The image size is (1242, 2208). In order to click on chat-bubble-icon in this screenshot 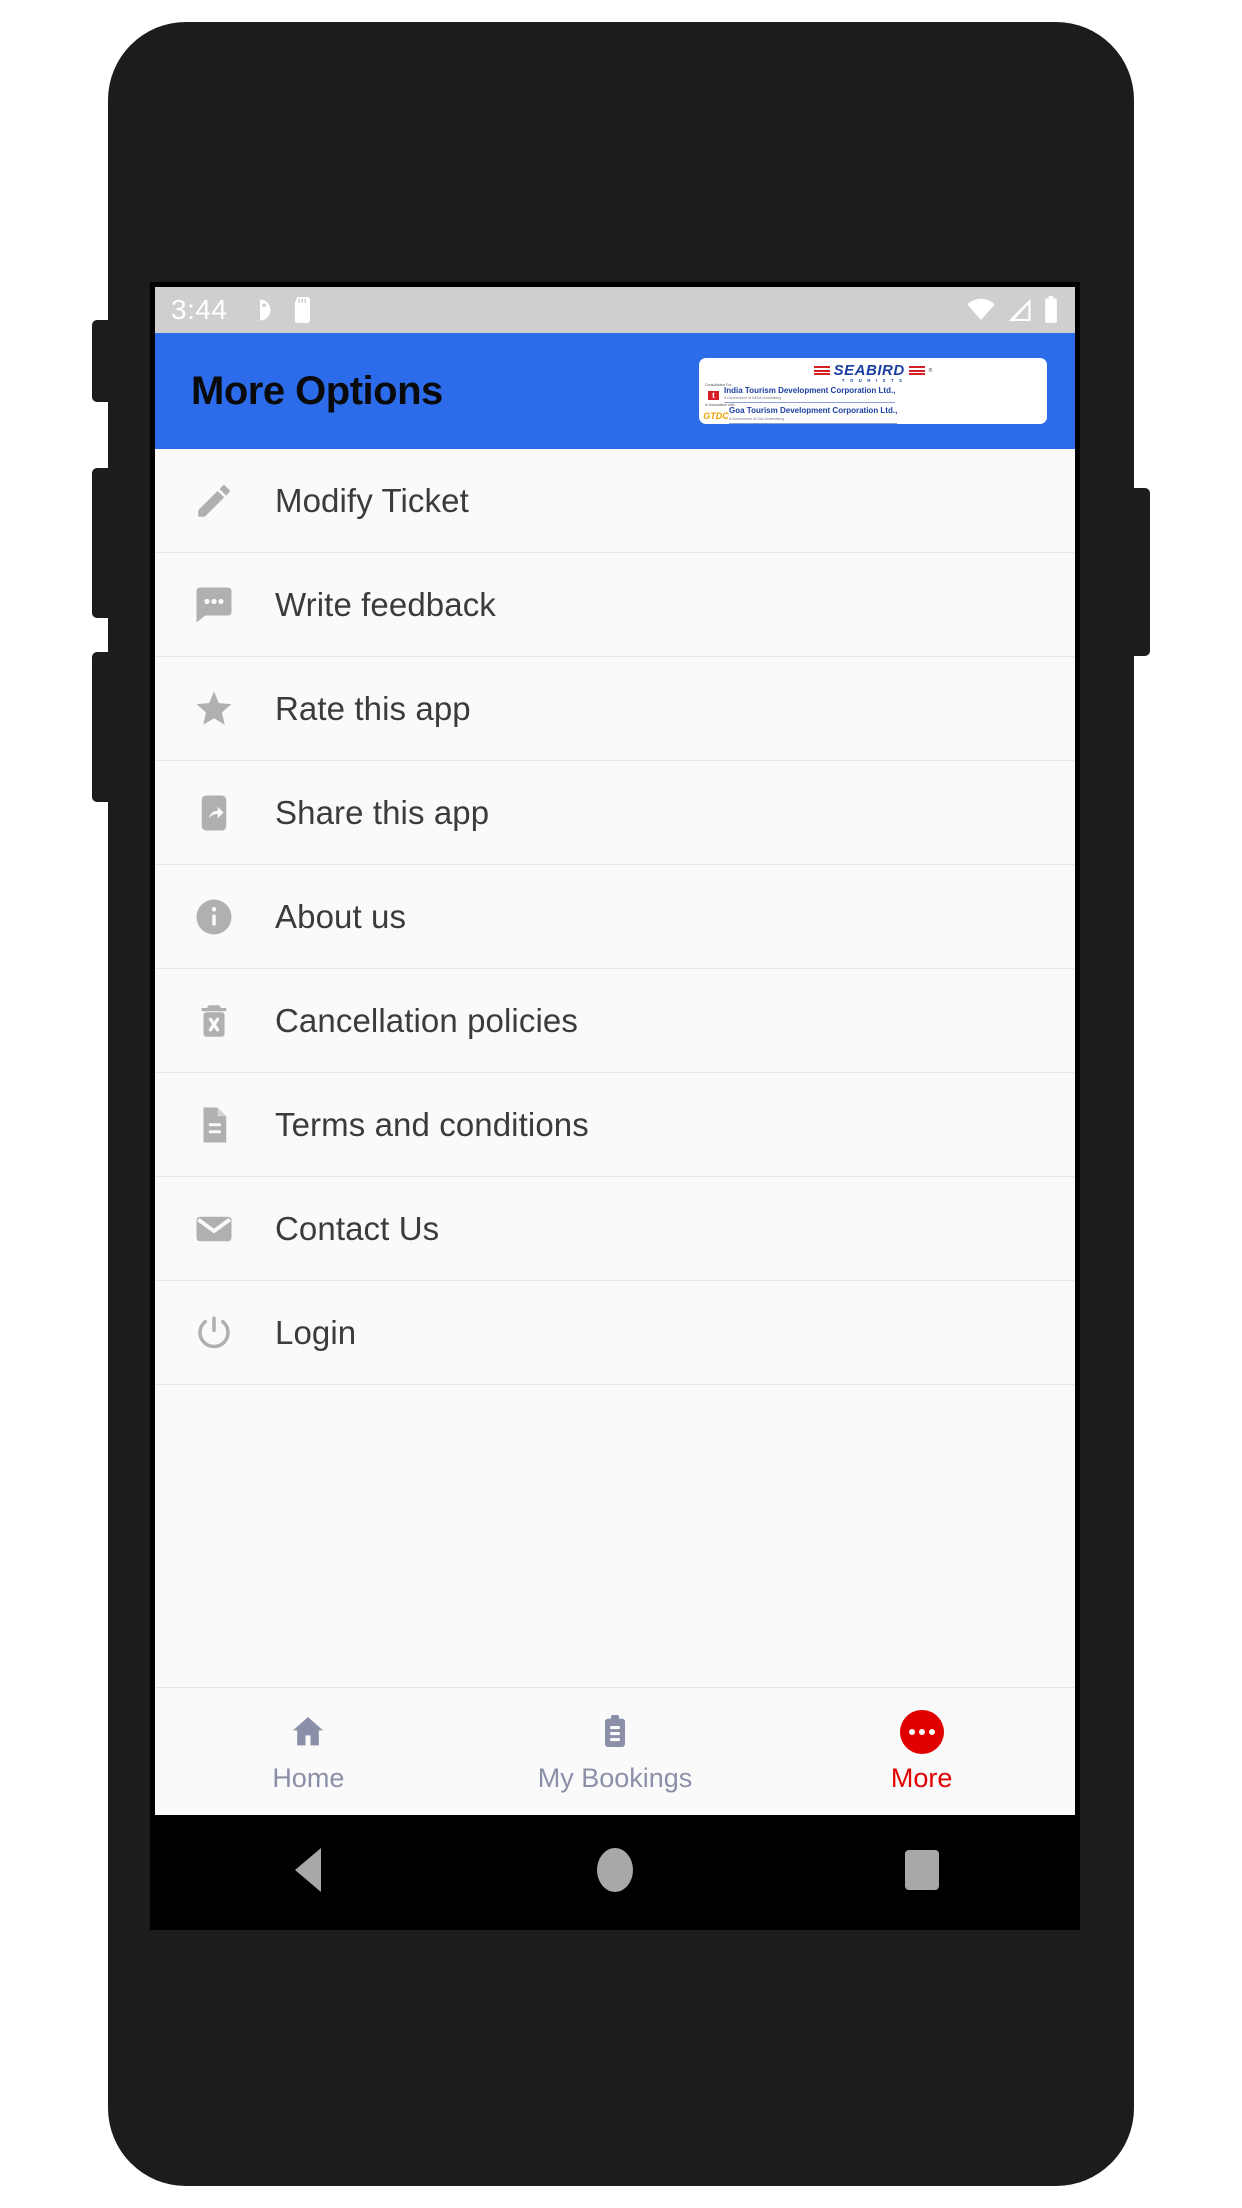, I will do `click(214, 605)`.